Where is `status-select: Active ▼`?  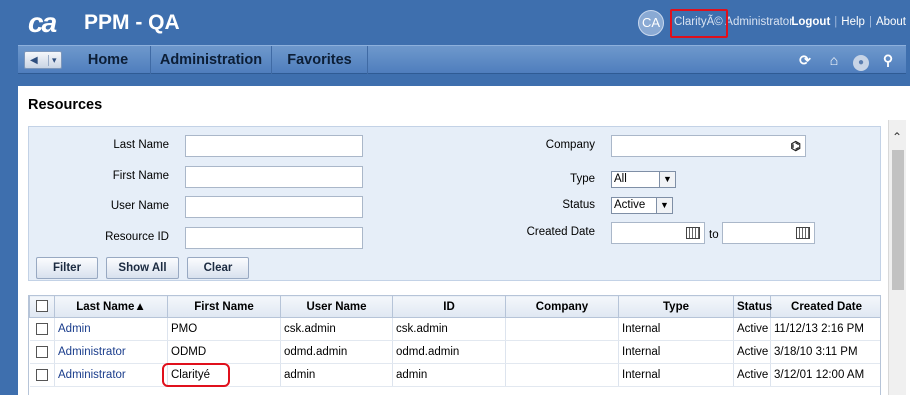 status-select: Active ▼ is located at coordinates (642, 205).